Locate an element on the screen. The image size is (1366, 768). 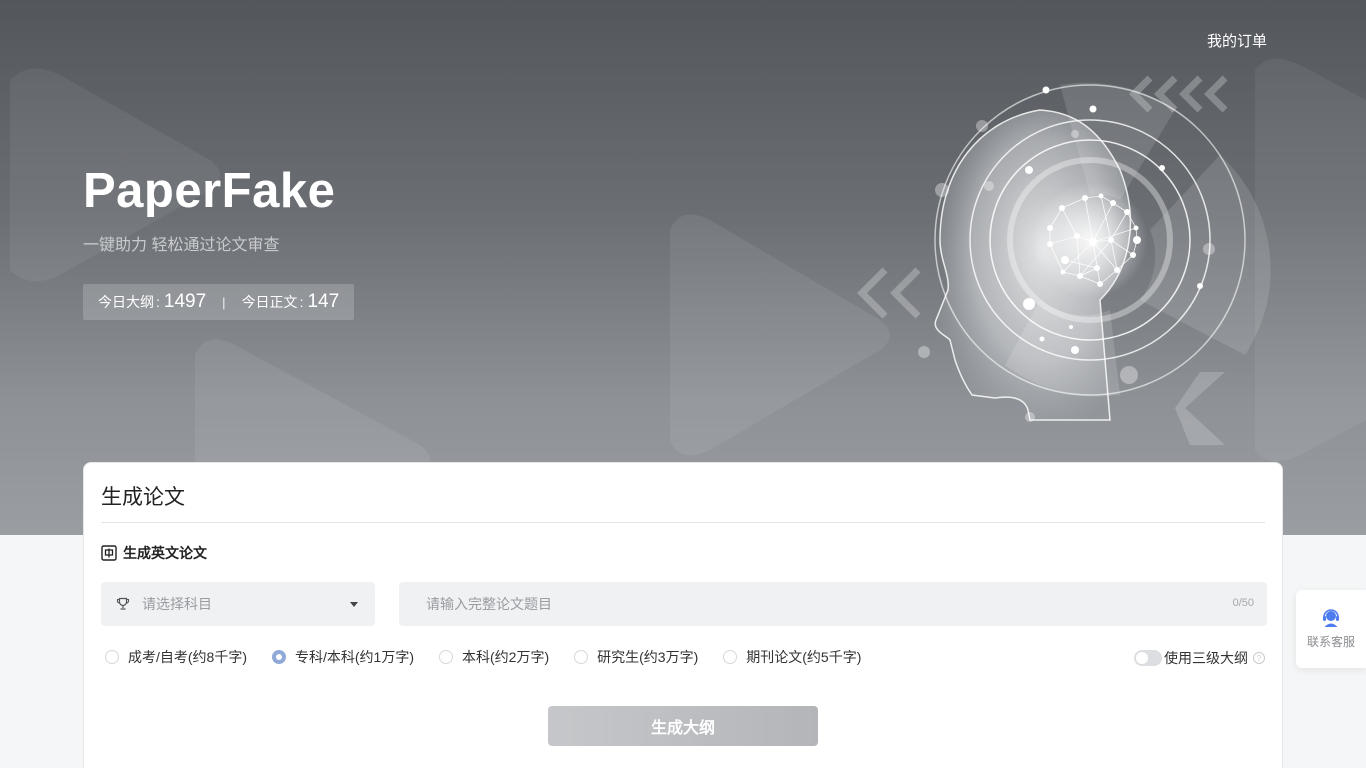
level-option: 专科/本科(约1万字) is located at coordinates (343, 657).